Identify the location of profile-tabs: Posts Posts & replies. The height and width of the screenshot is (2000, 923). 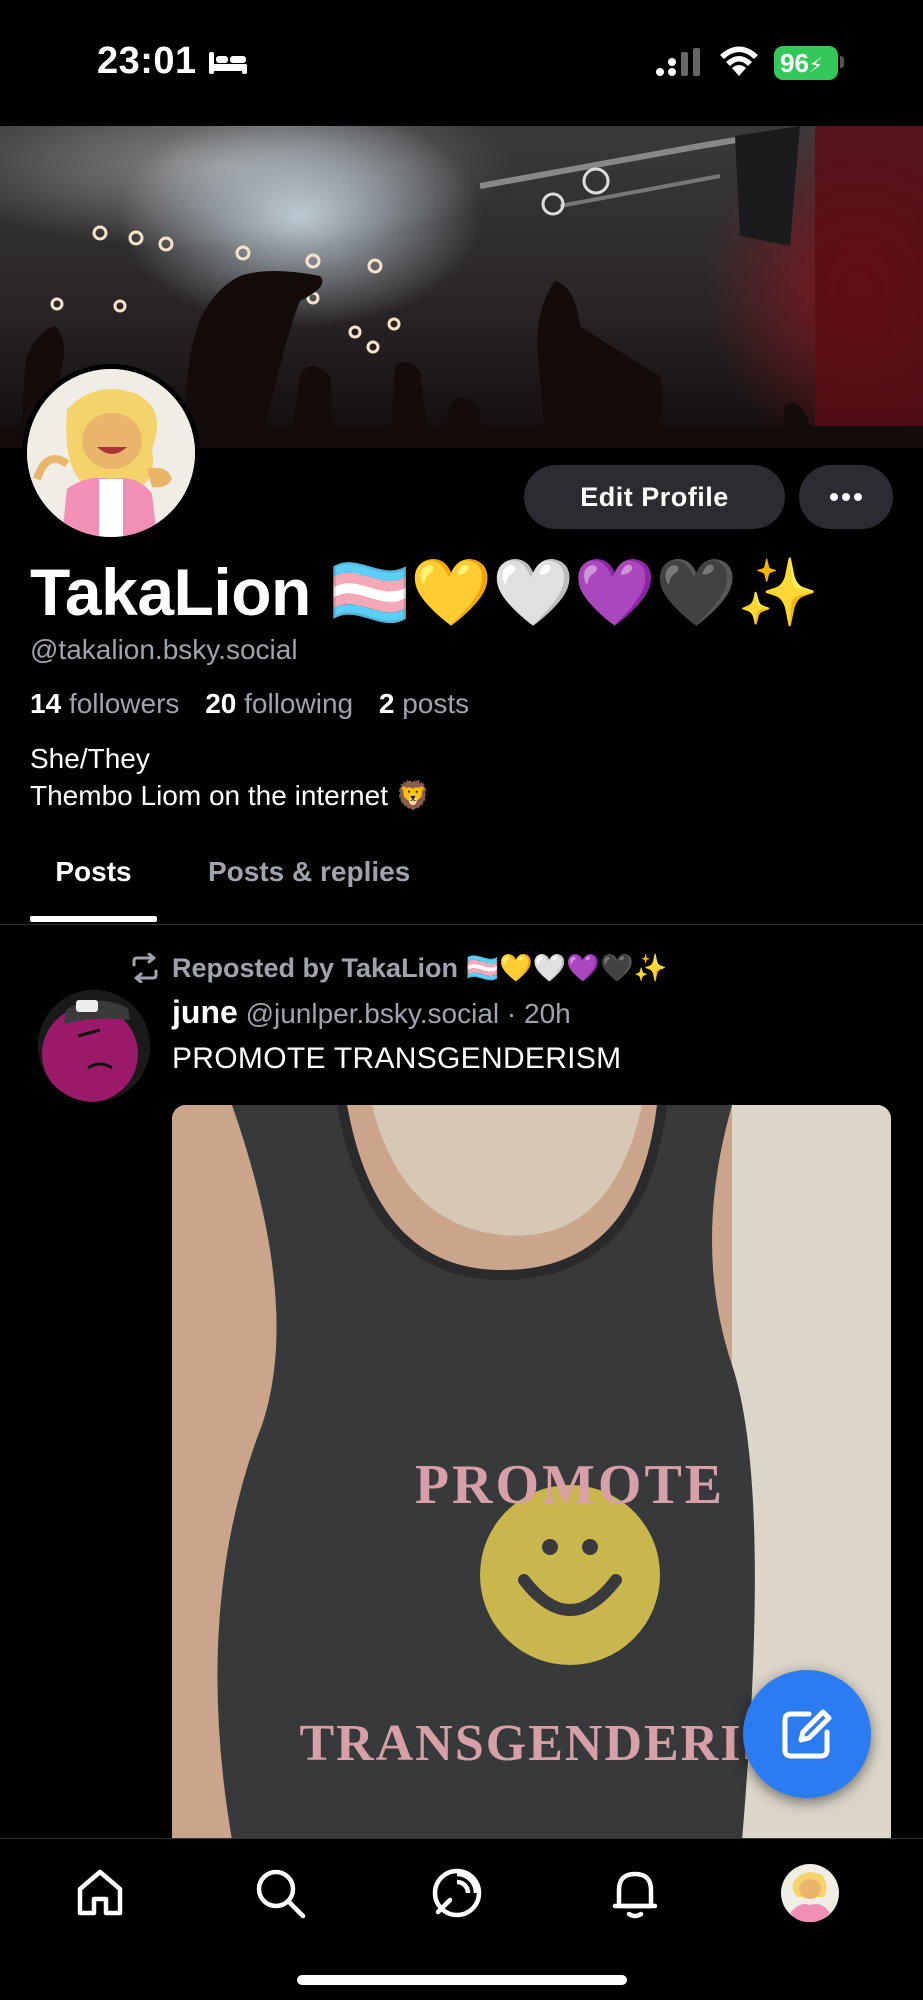
(461, 887).